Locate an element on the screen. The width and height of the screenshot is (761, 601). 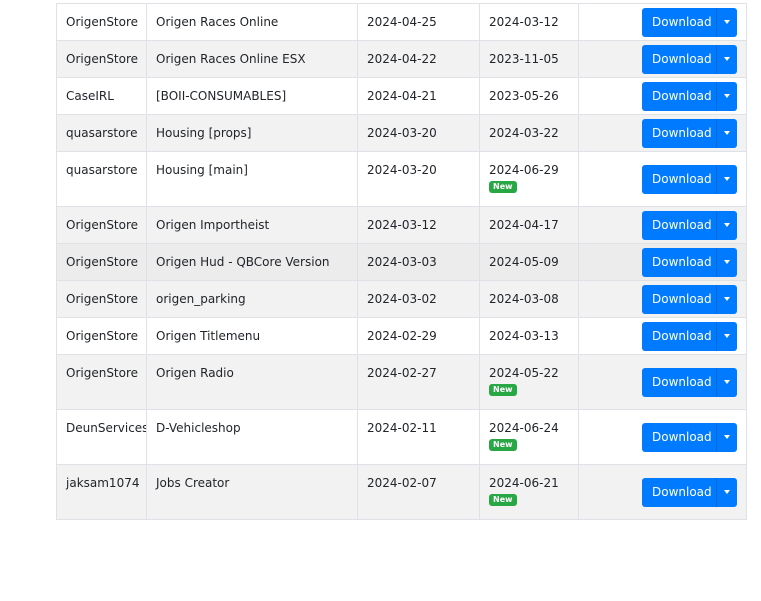
updated-date-cell: 2023-05-26 is located at coordinates (529, 96).